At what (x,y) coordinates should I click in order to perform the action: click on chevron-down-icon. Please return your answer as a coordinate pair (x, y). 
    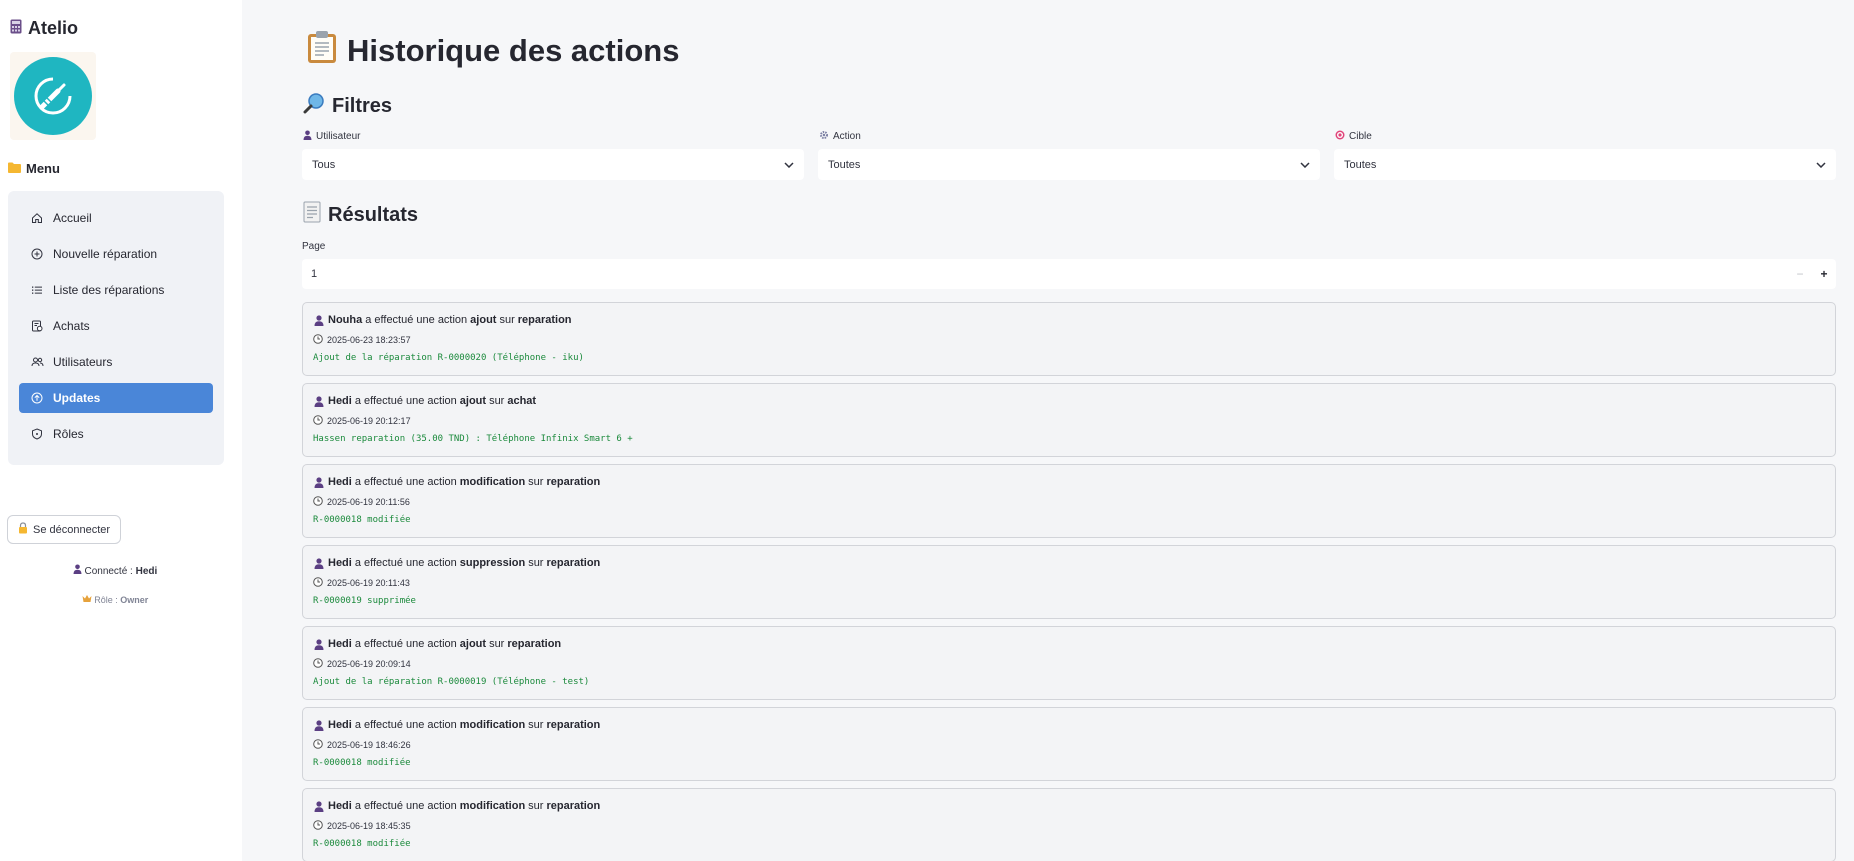
    Looking at the image, I should click on (789, 165).